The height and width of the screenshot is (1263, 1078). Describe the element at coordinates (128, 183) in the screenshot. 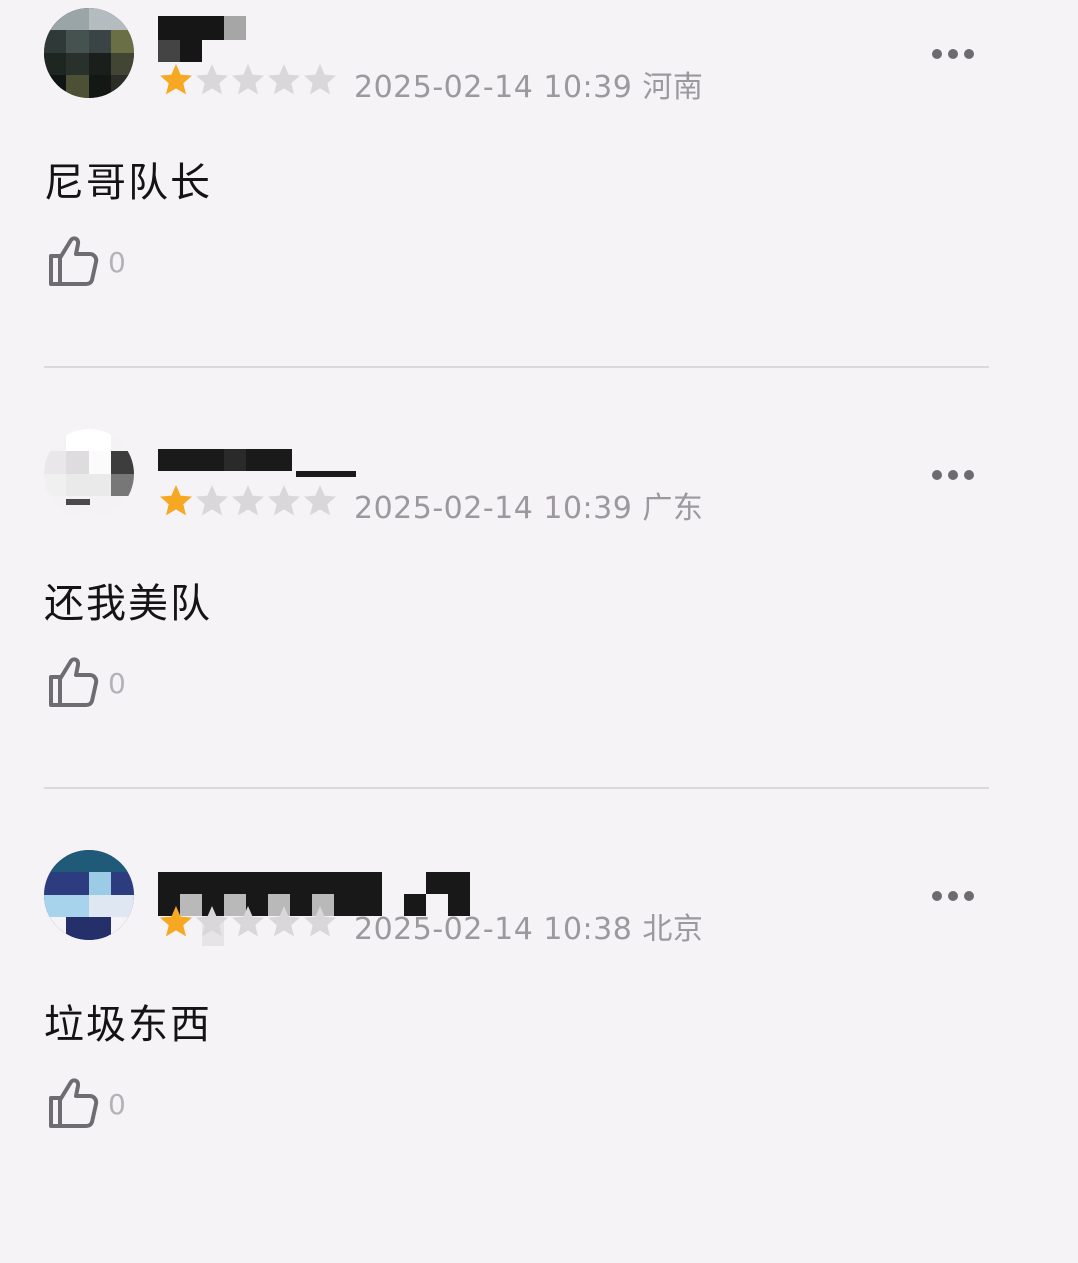

I see `review-content: 尼哥队长` at that location.